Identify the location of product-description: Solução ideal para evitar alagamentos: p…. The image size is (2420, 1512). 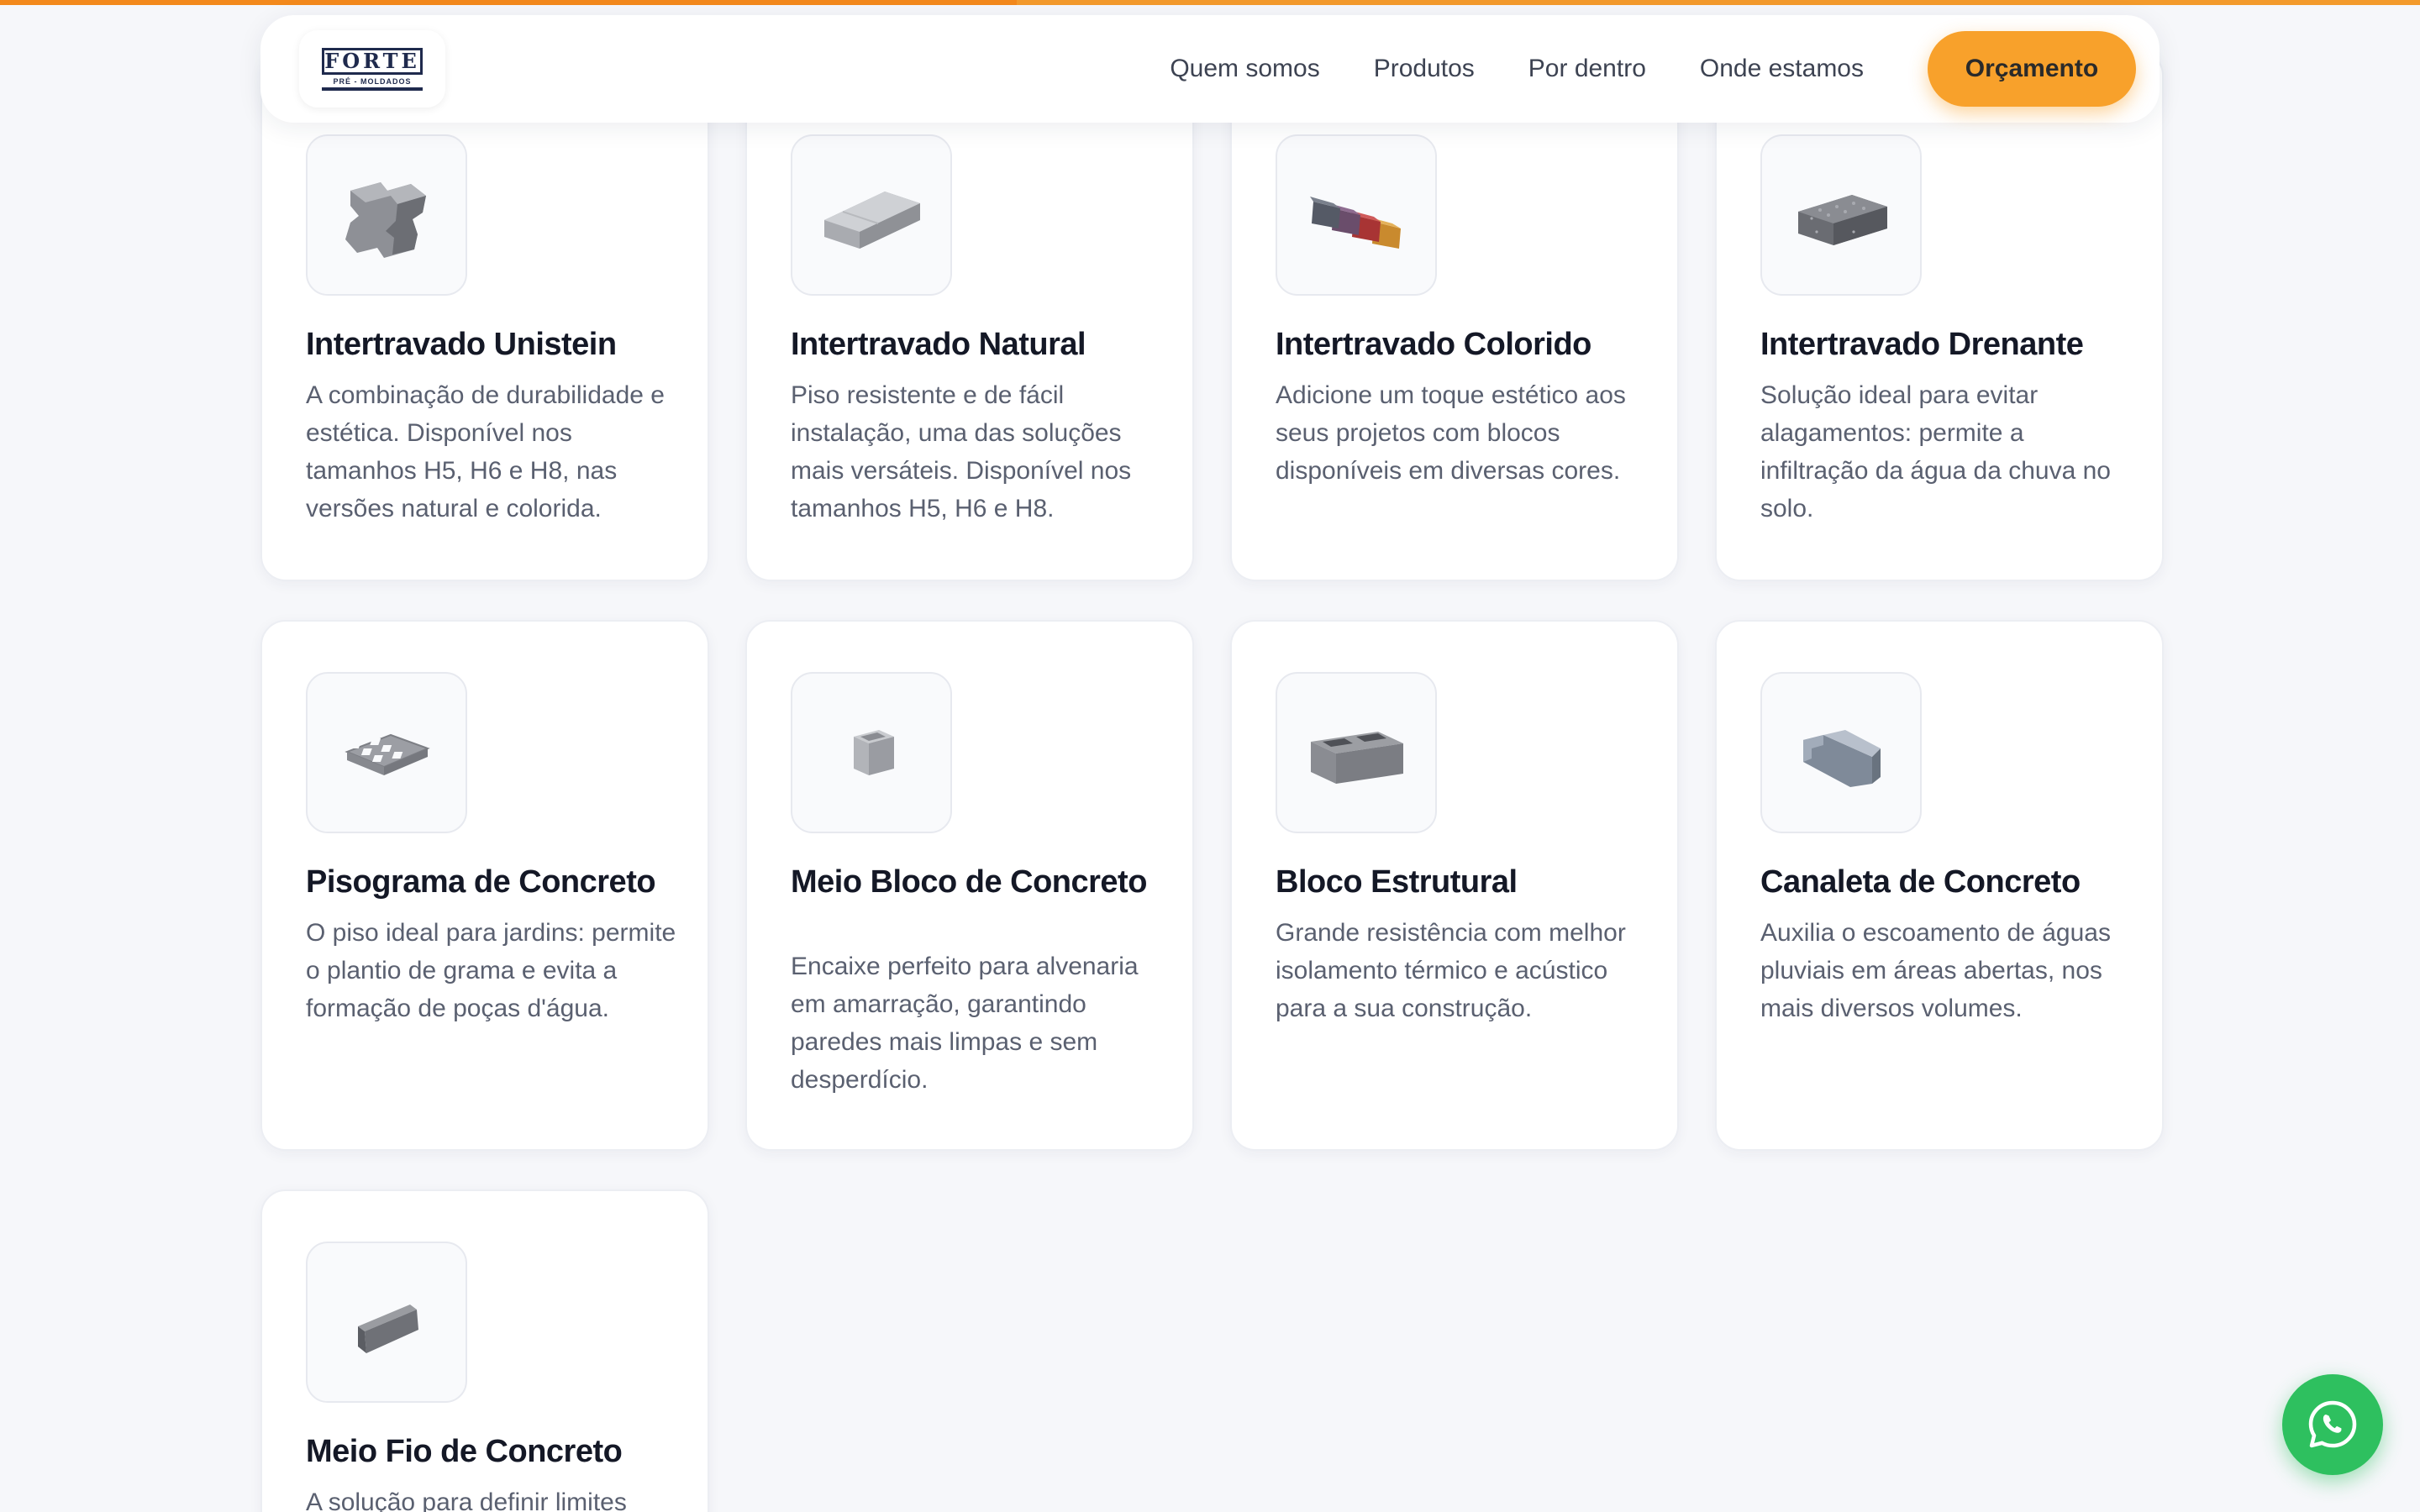
(1935, 451).